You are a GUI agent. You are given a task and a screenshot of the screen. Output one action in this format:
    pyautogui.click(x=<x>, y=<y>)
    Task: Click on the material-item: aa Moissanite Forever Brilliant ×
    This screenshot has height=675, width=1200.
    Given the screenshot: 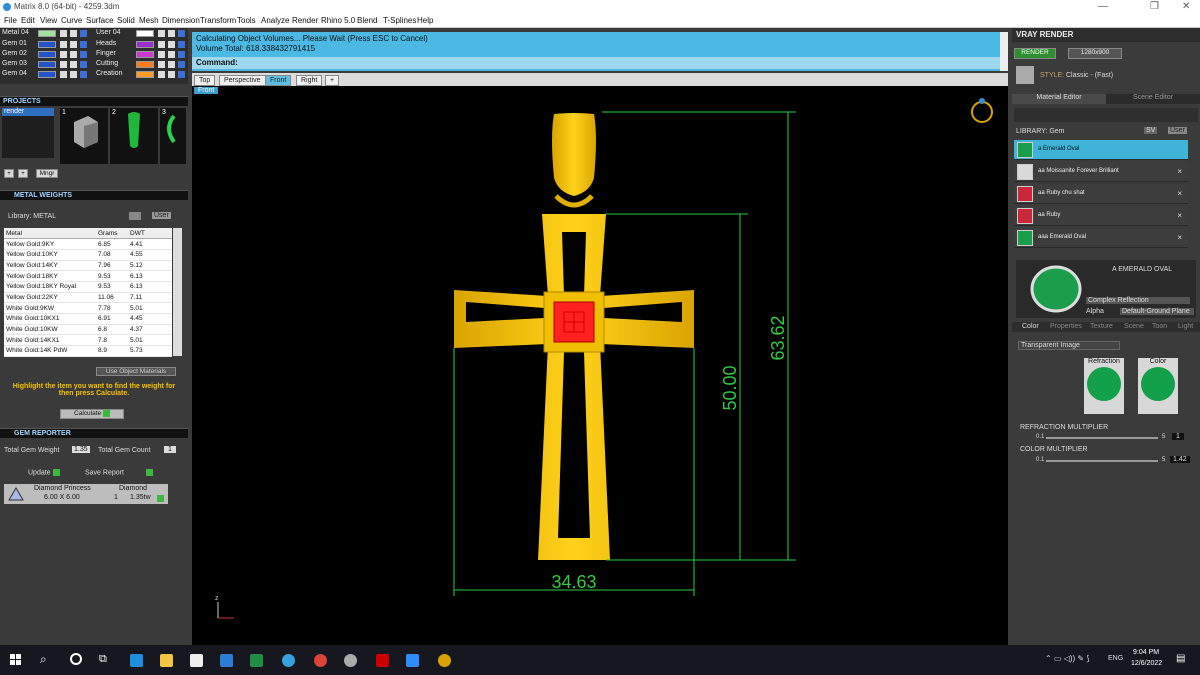 What is the action you would take?
    pyautogui.click(x=1101, y=172)
    